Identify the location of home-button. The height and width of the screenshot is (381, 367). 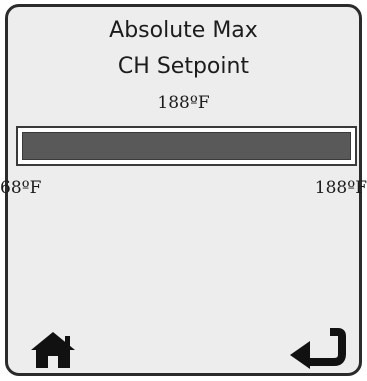
(53, 350).